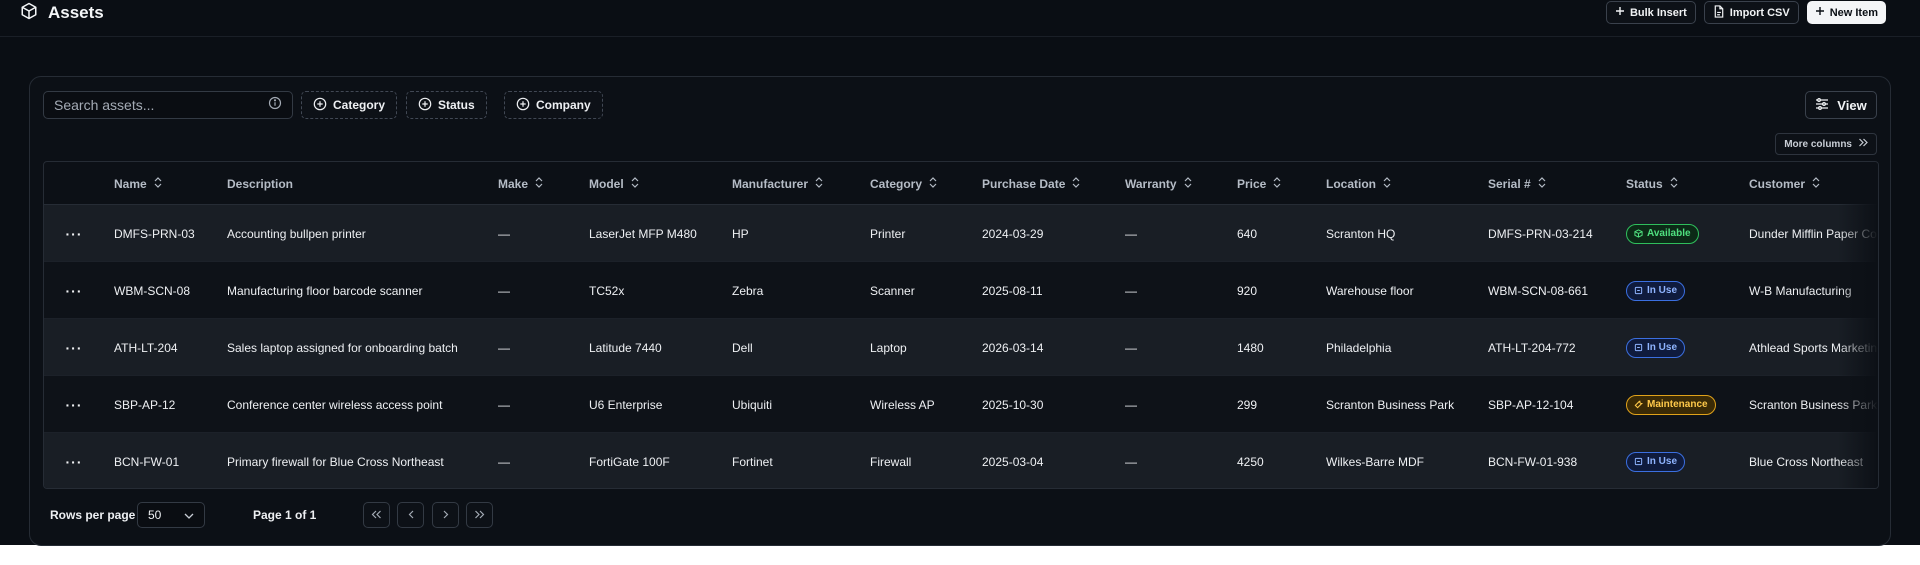 The height and width of the screenshot is (565, 1920). What do you see at coordinates (1358, 183) in the screenshot?
I see `column-header-location: Location` at bounding box center [1358, 183].